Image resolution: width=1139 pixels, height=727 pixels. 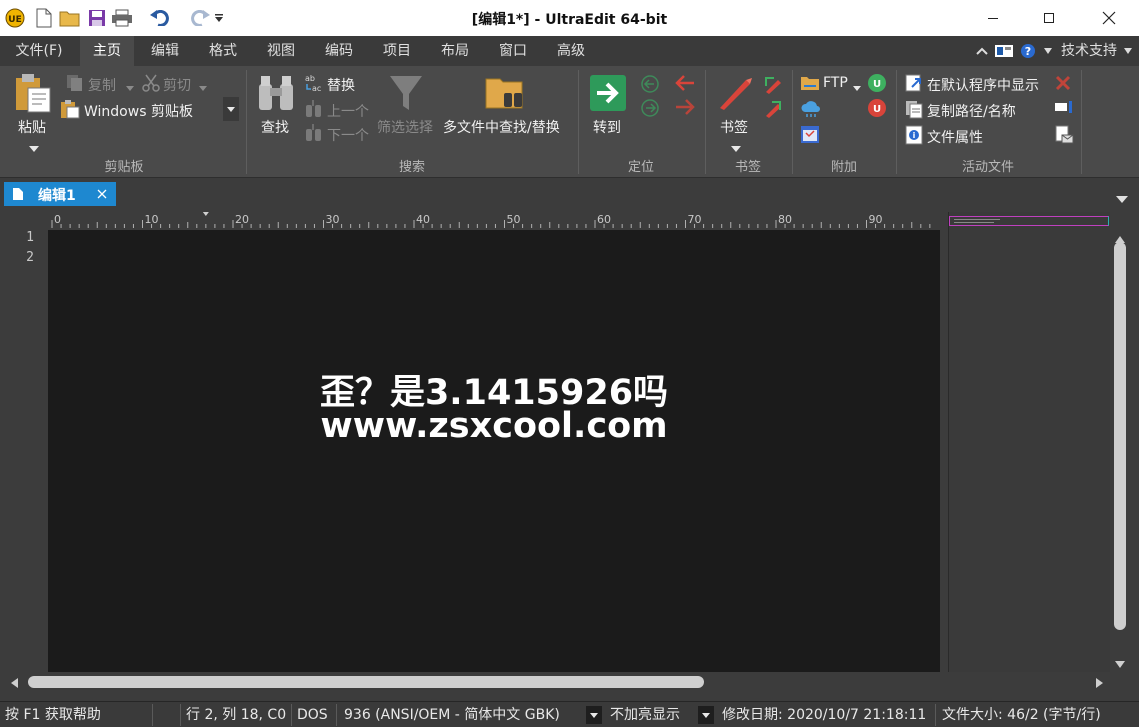 I want to click on support-menu-dropdown-icon, so click(x=1128, y=51).